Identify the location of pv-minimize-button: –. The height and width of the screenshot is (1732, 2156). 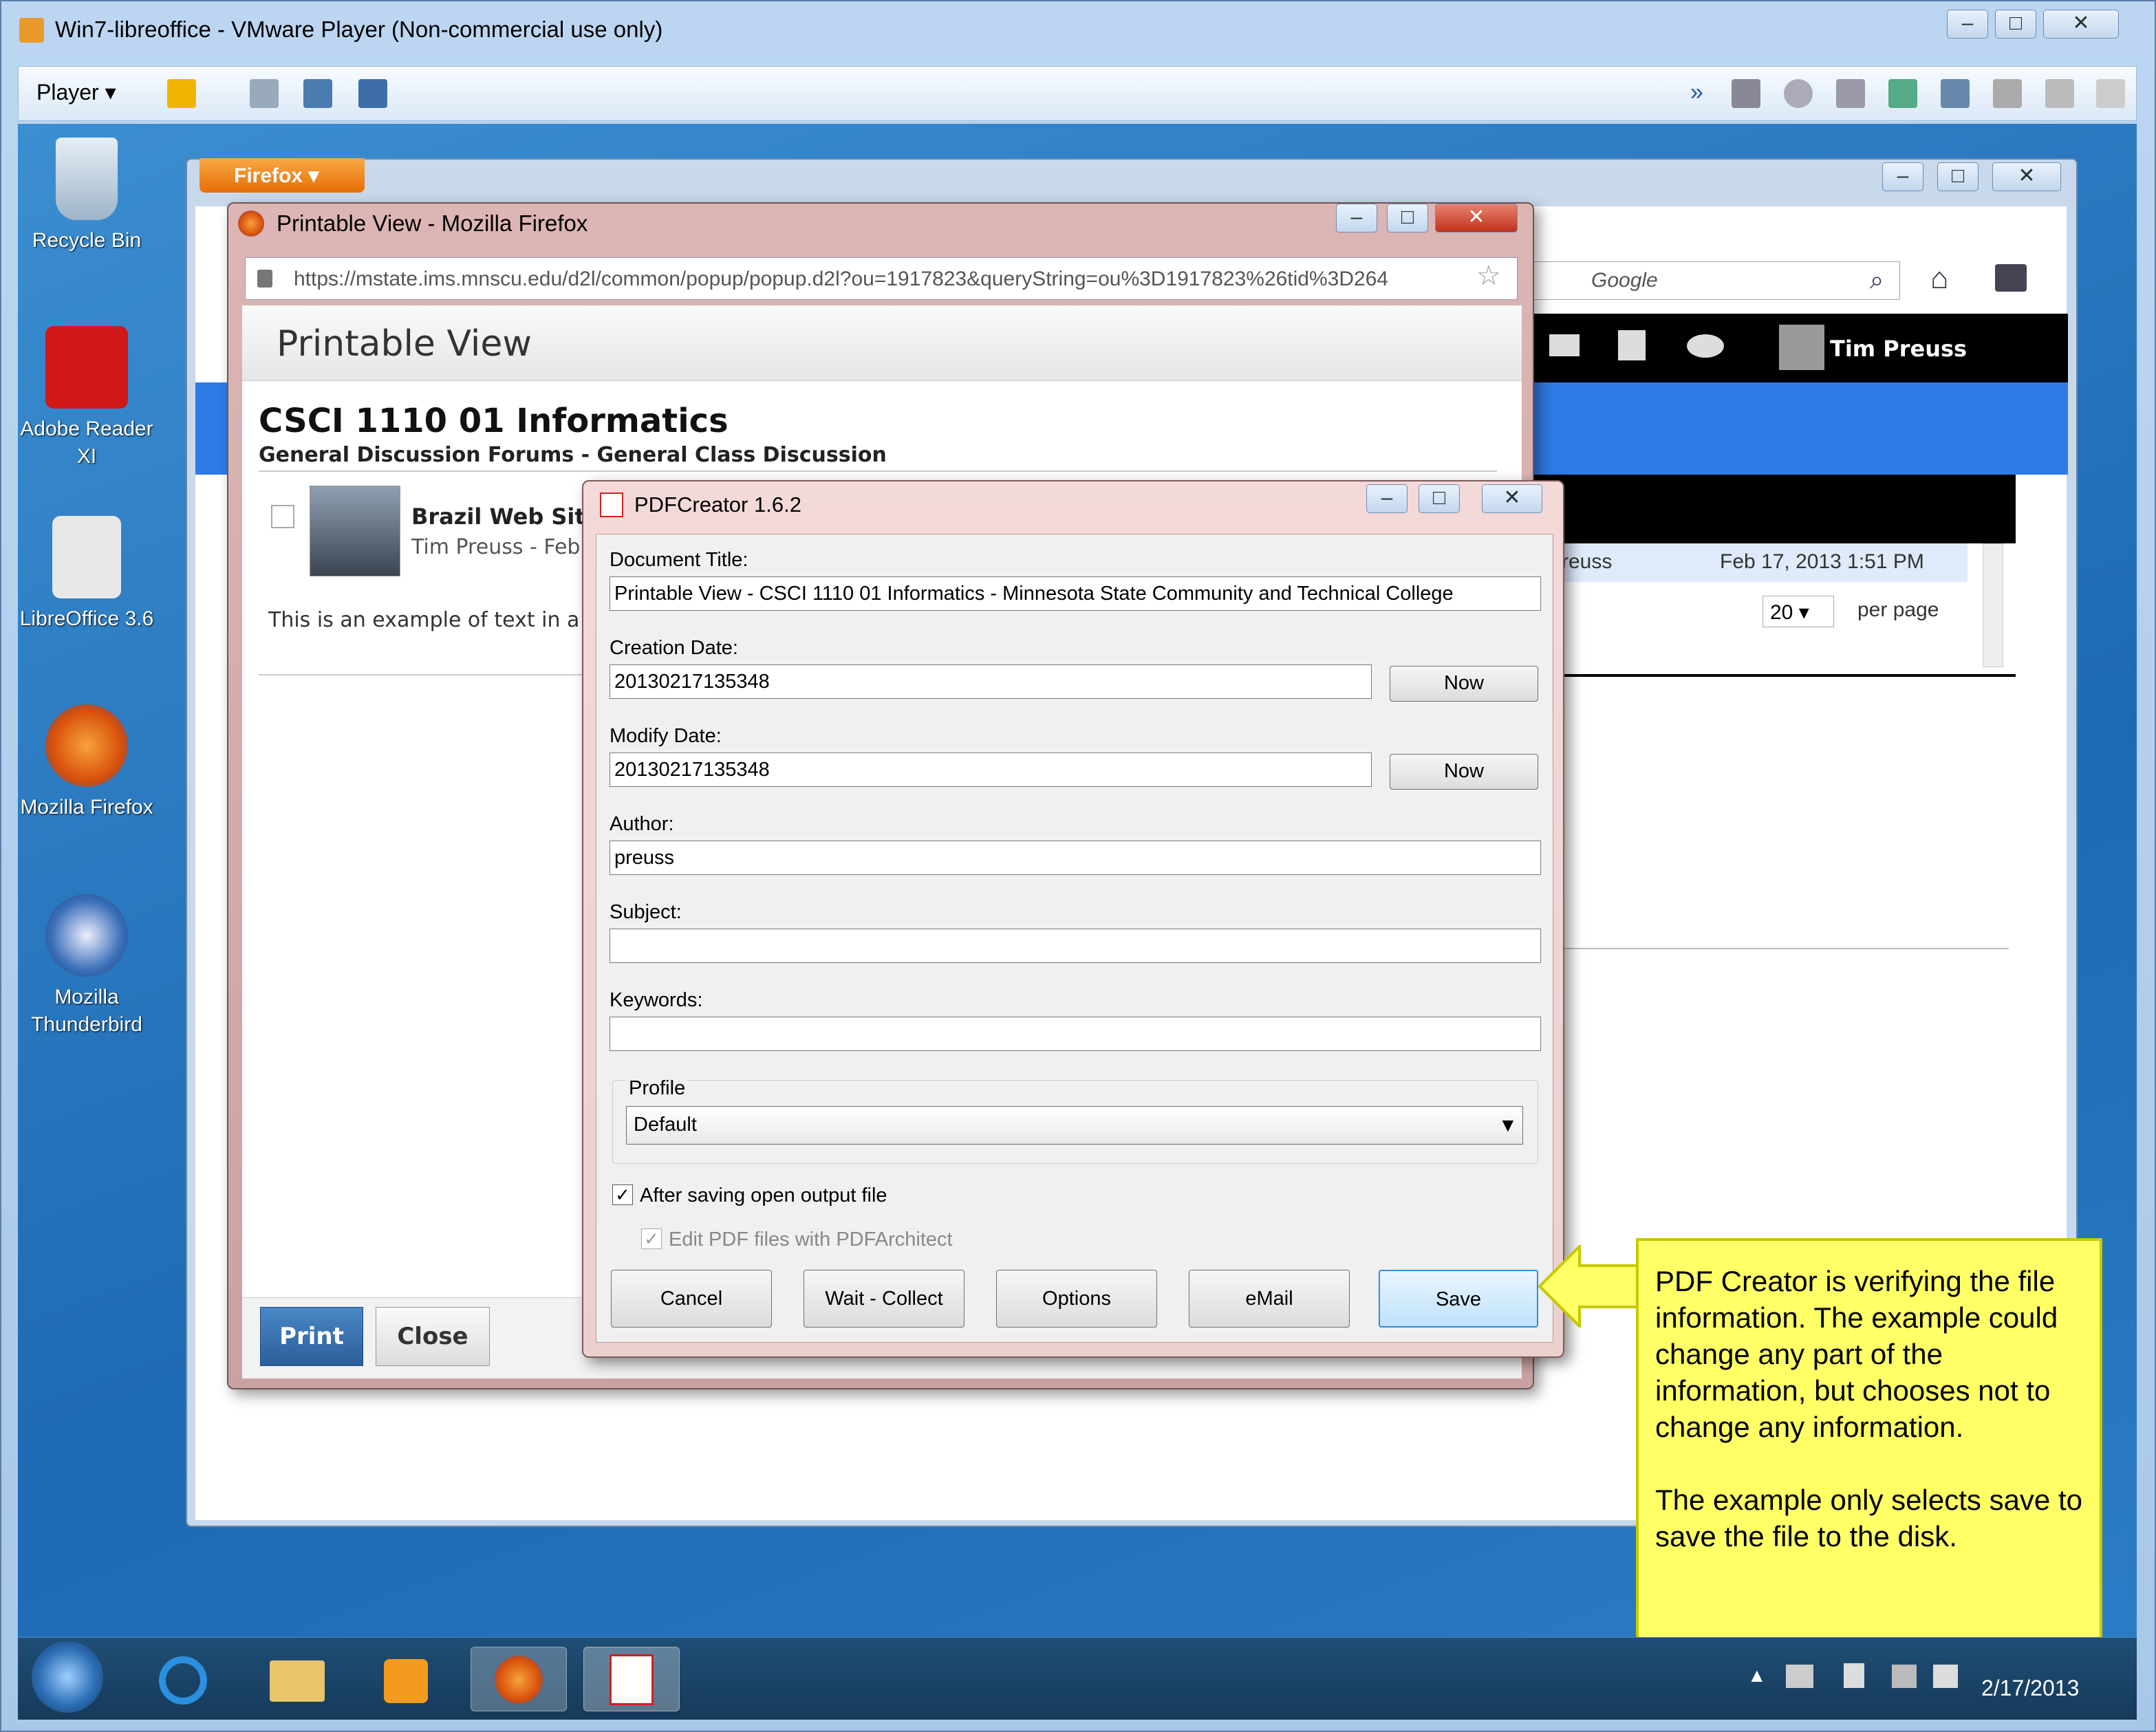
(1356, 218).